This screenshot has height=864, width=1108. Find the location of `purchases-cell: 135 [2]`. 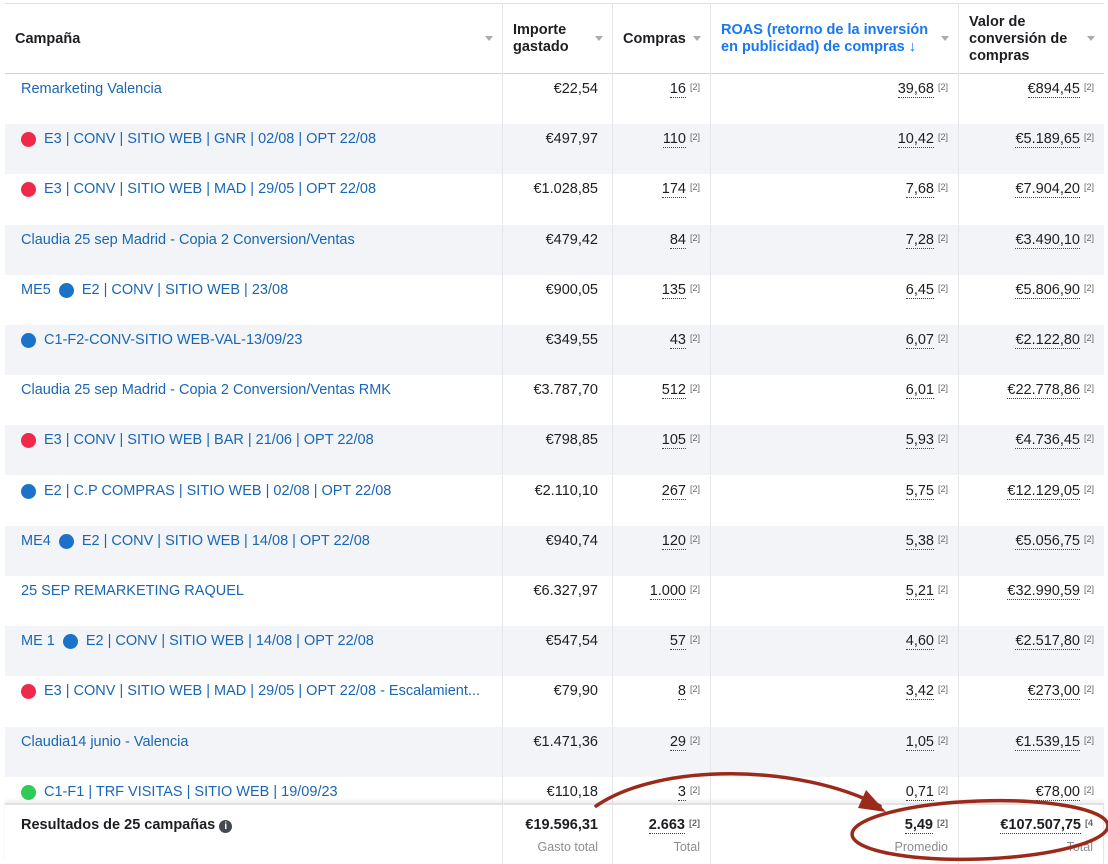

purchases-cell: 135 [2] is located at coordinates (662, 299).